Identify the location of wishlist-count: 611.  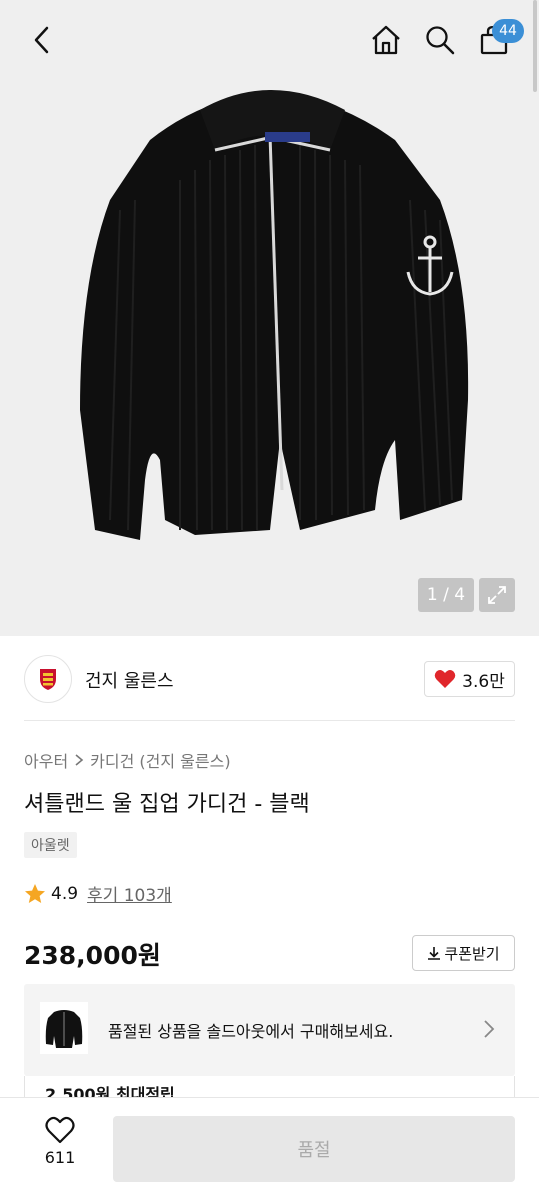
(60, 1157).